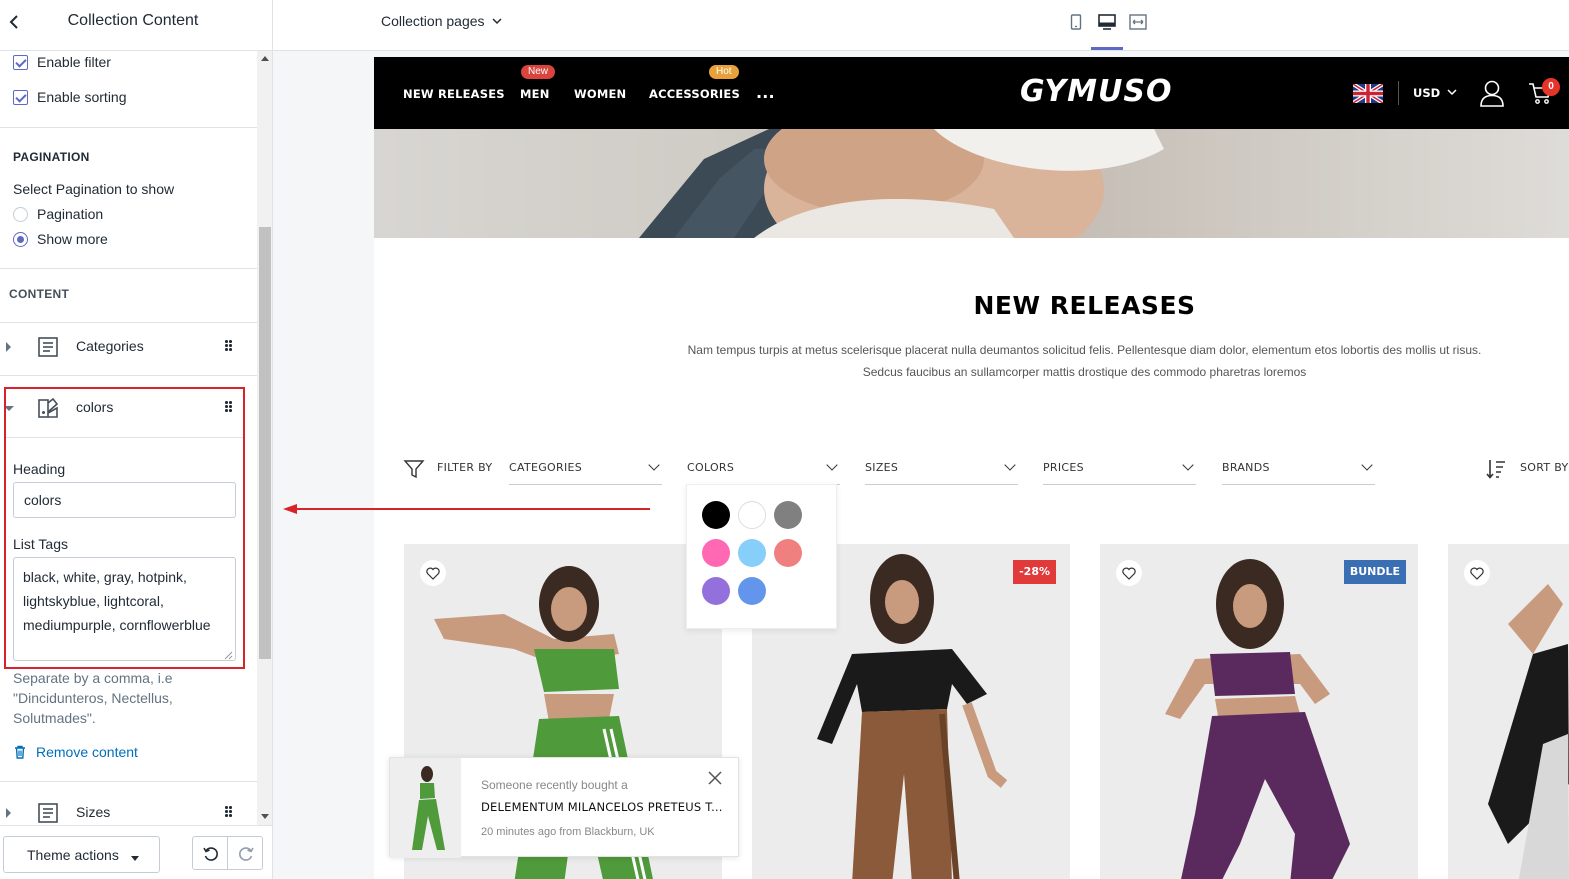 The height and width of the screenshot is (879, 1569). What do you see at coordinates (265, 816) in the screenshot?
I see `scroll-down-arrow-icon` at bounding box center [265, 816].